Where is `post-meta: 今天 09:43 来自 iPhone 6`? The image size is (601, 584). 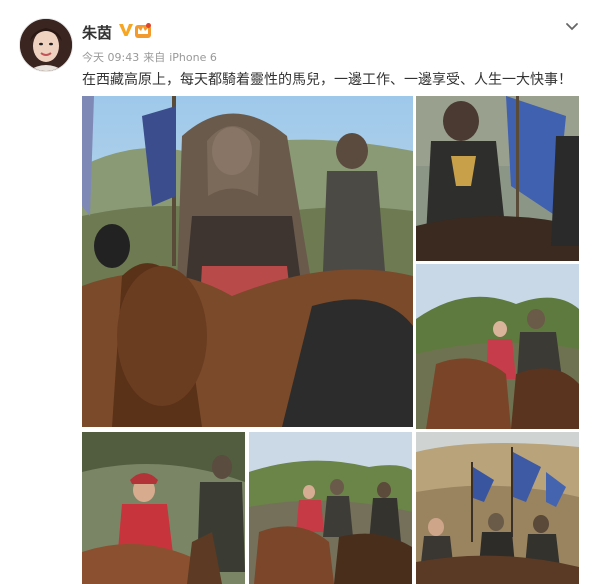 post-meta: 今天 09:43 来自 iPhone 6 is located at coordinates (151, 57).